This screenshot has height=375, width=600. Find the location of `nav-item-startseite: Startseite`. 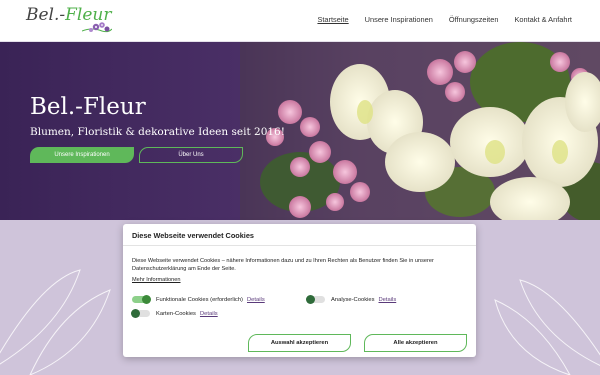

nav-item-startseite: Startseite is located at coordinates (332, 19).